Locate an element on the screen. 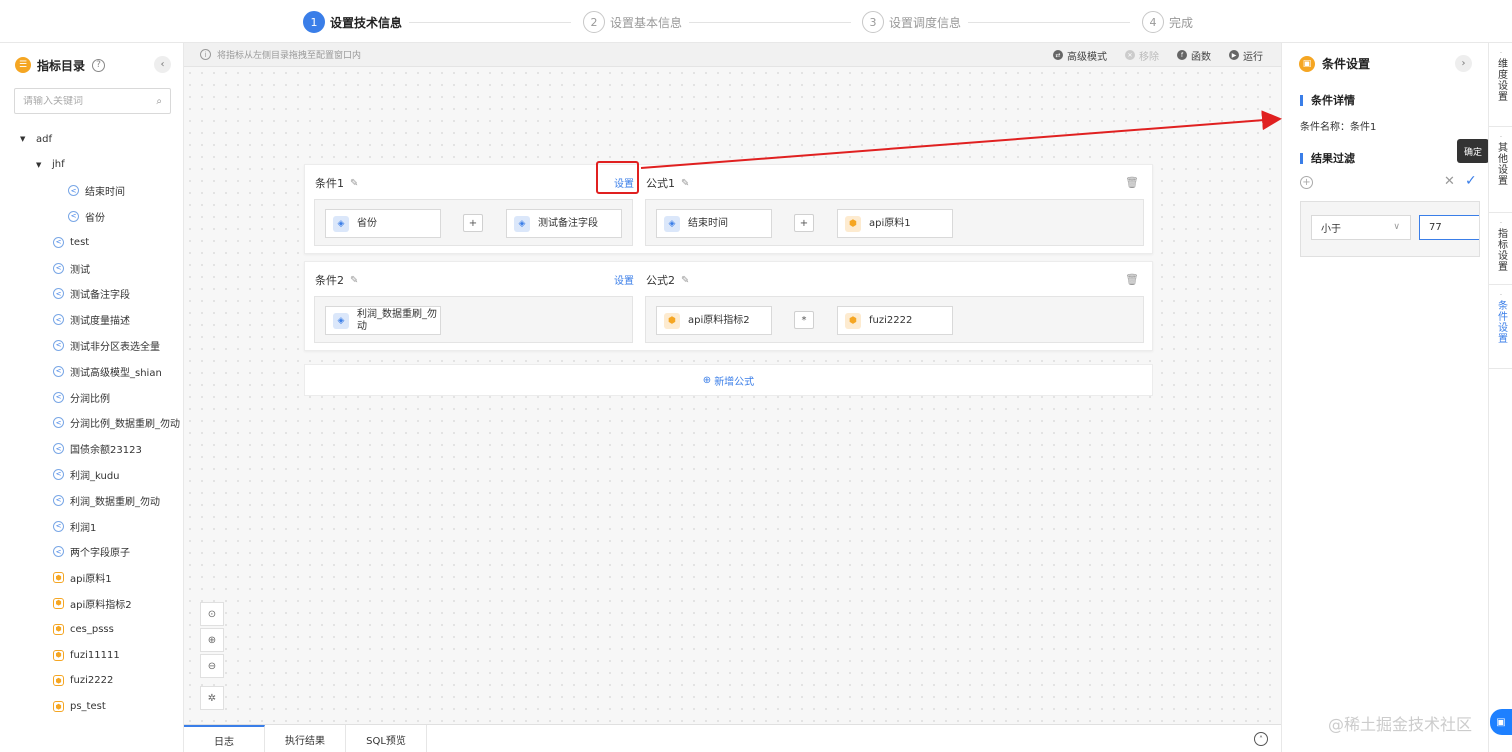 This screenshot has width=1512, height=752. tab-metric-settings: · 指标设置 is located at coordinates (1500, 249).